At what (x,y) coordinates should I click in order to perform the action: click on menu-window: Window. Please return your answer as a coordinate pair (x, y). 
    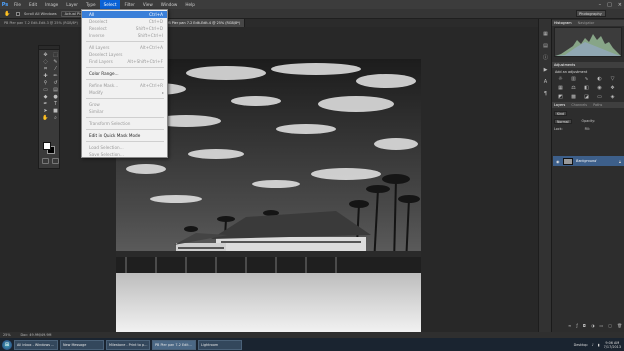
    Looking at the image, I should click on (169, 4).